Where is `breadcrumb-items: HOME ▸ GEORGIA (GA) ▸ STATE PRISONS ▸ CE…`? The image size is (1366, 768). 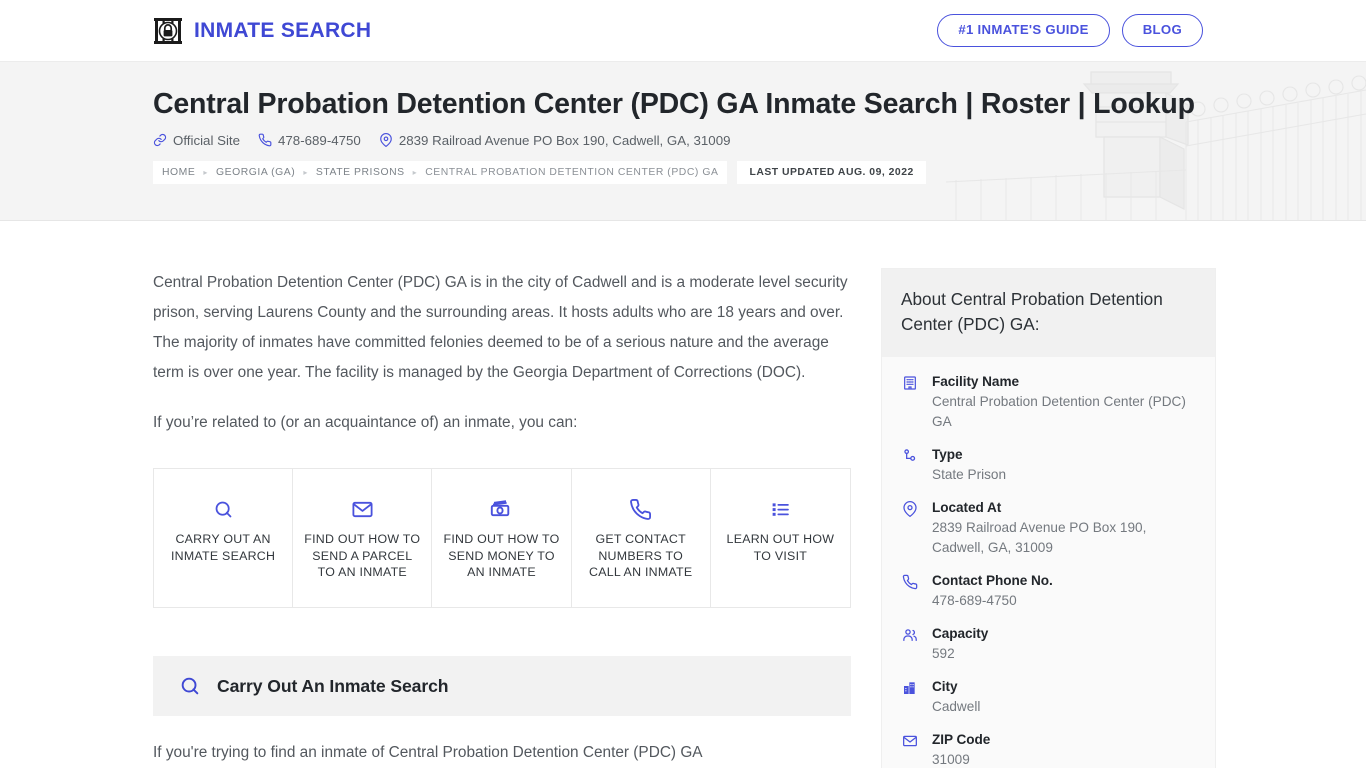
breadcrumb-items: HOME ▸ GEORGIA (GA) ▸ STATE PRISONS ▸ CE… is located at coordinates (440, 172).